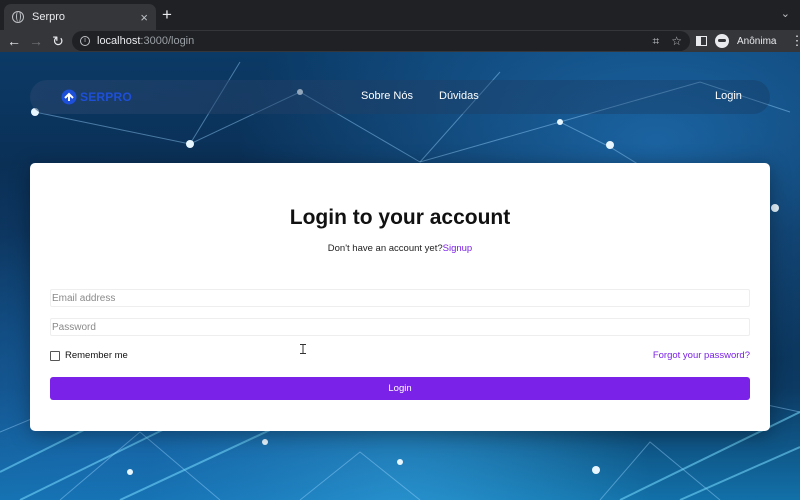  I want to click on side-panel-icon, so click(701, 41).